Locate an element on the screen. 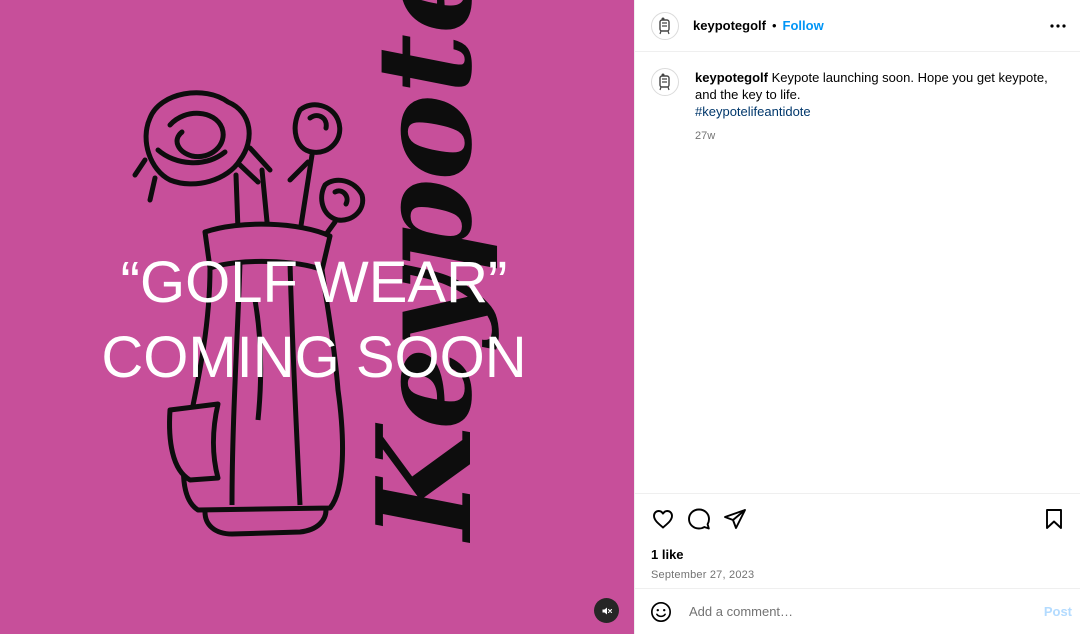  heart-icon is located at coordinates (663, 519).